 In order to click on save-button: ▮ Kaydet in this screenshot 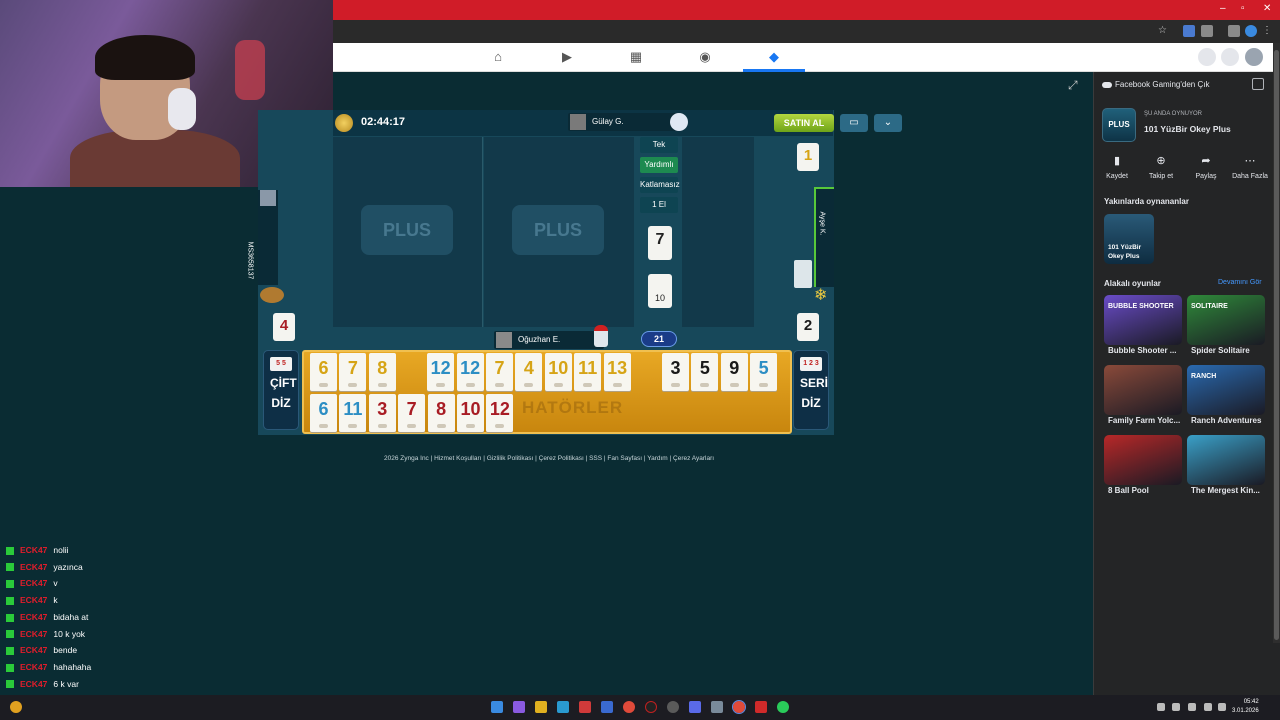, I will do `click(1117, 167)`.